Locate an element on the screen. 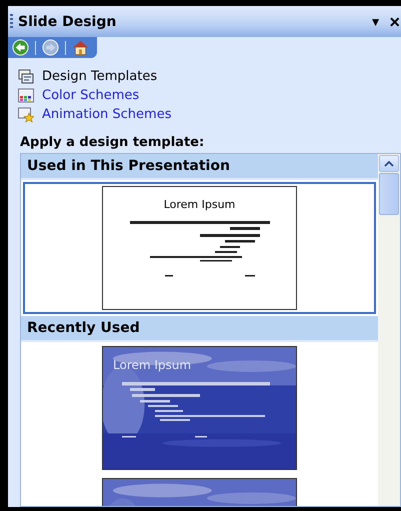  chevron-up-icon is located at coordinates (389, 163).